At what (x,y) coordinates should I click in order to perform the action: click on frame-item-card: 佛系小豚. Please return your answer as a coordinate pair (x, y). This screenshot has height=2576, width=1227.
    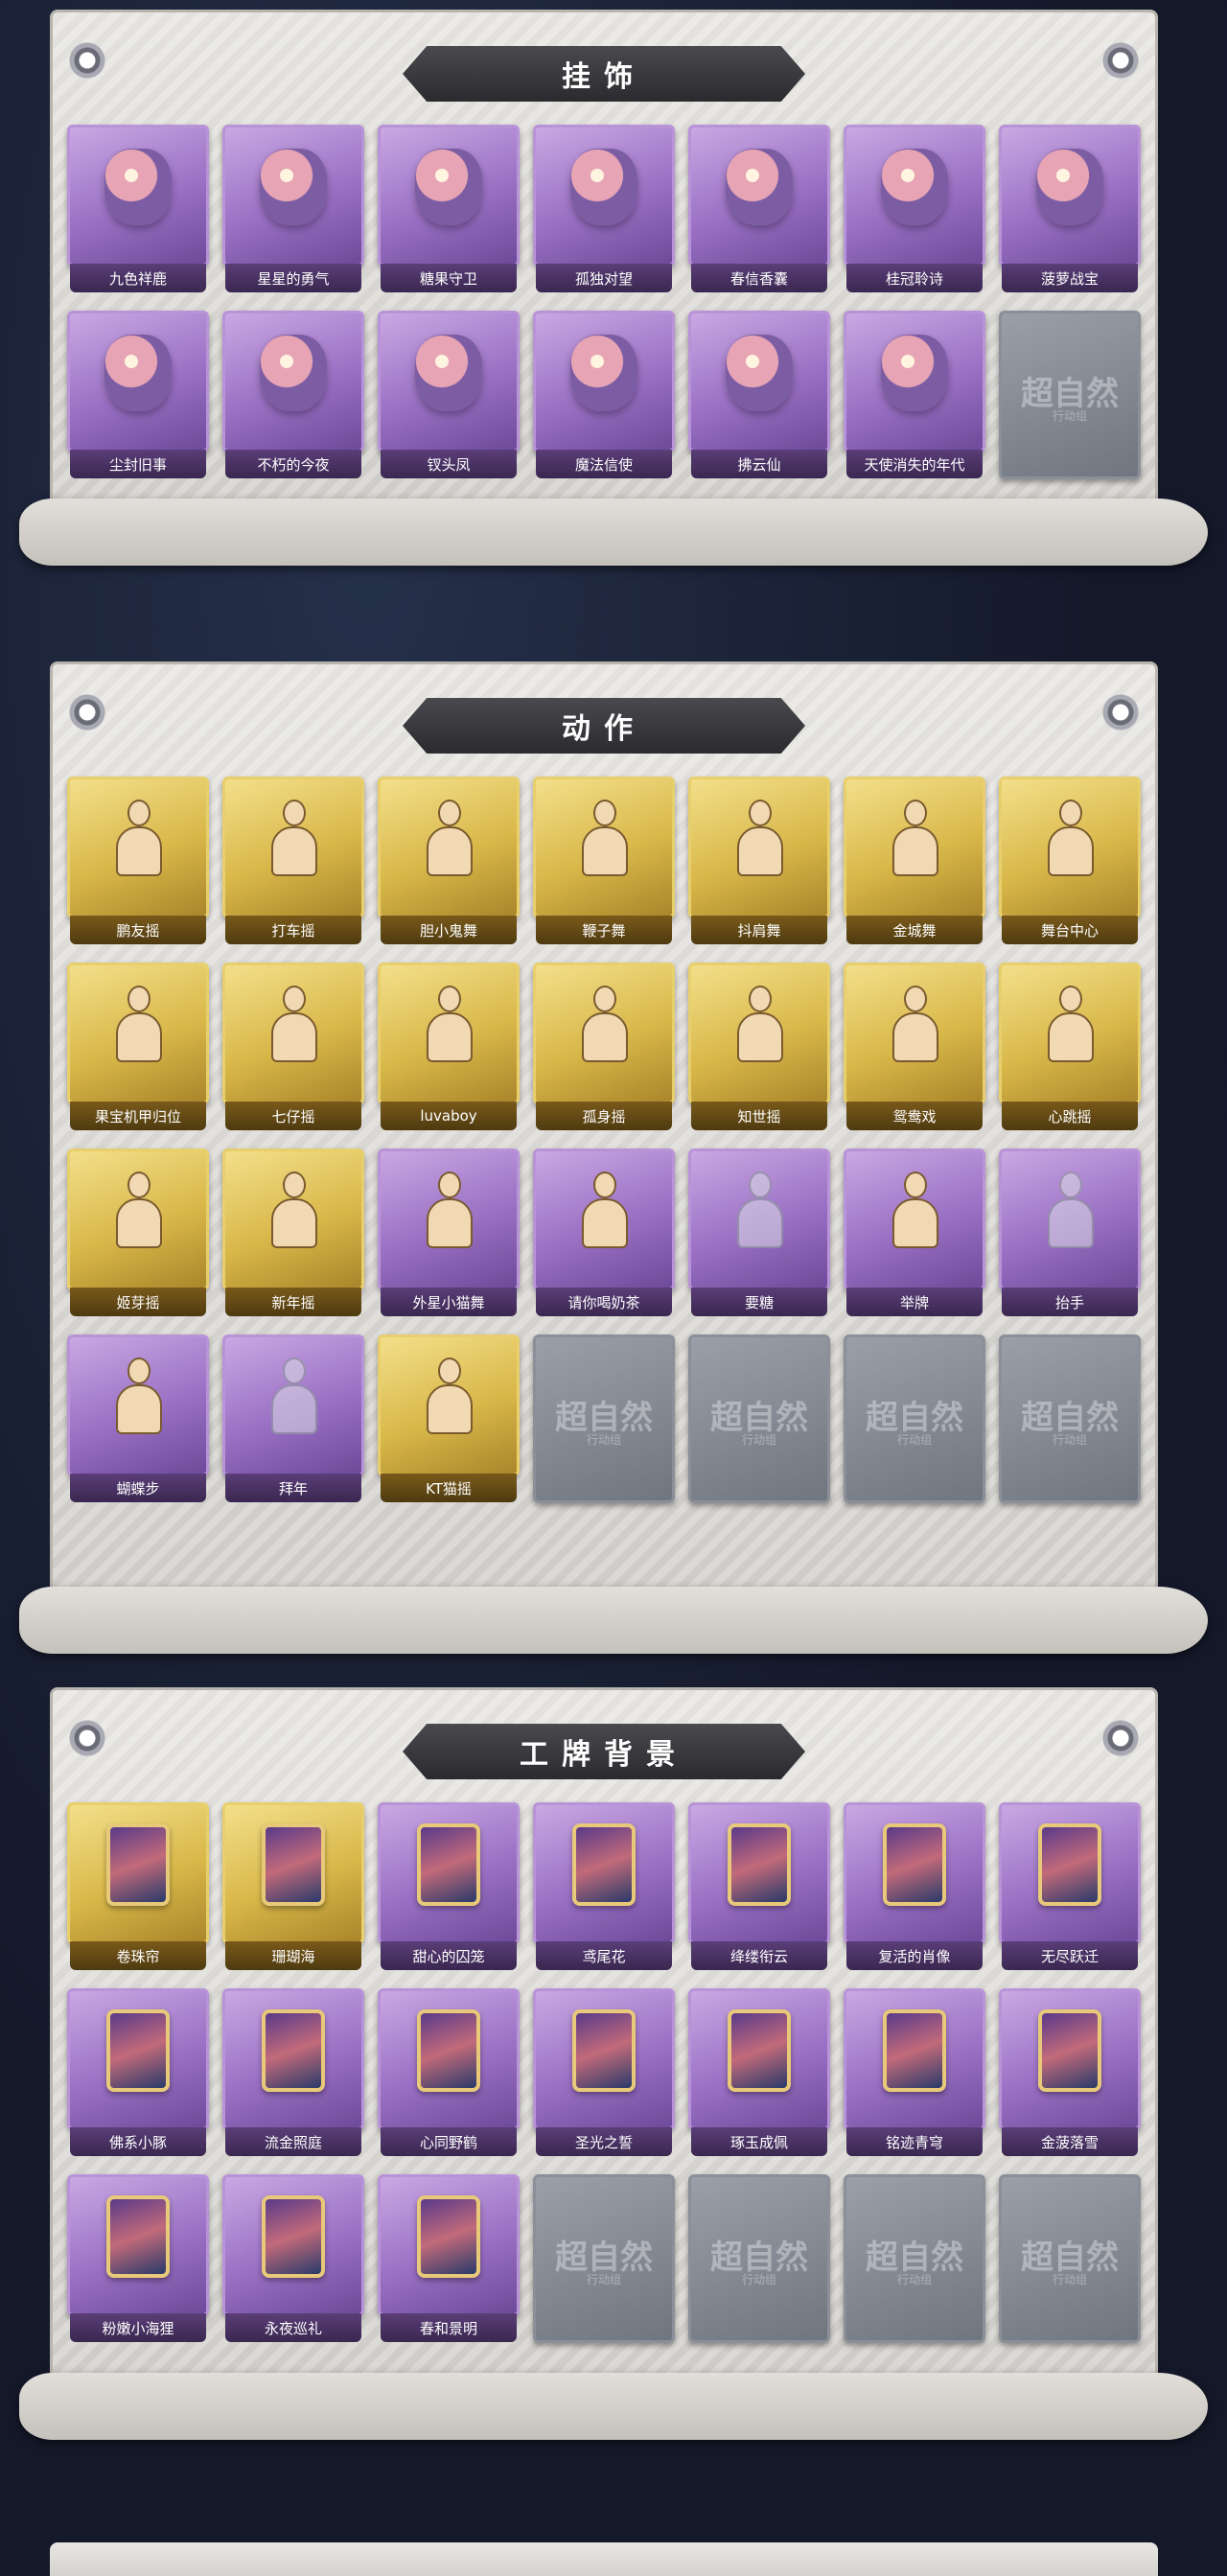
    Looking at the image, I should click on (138, 2072).